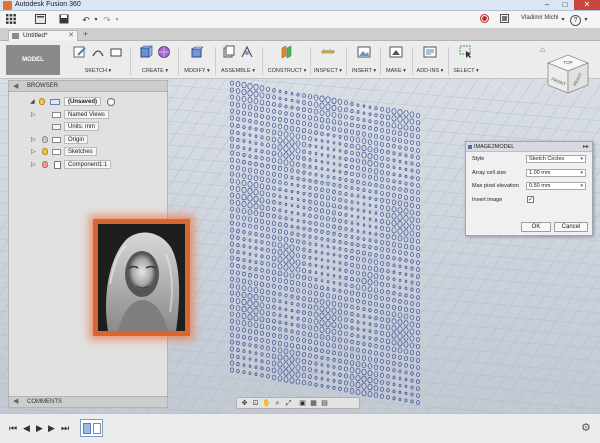 The width and height of the screenshot is (600, 443). Describe the element at coordinates (328, 52) in the screenshot. I see `measure-icon` at that location.